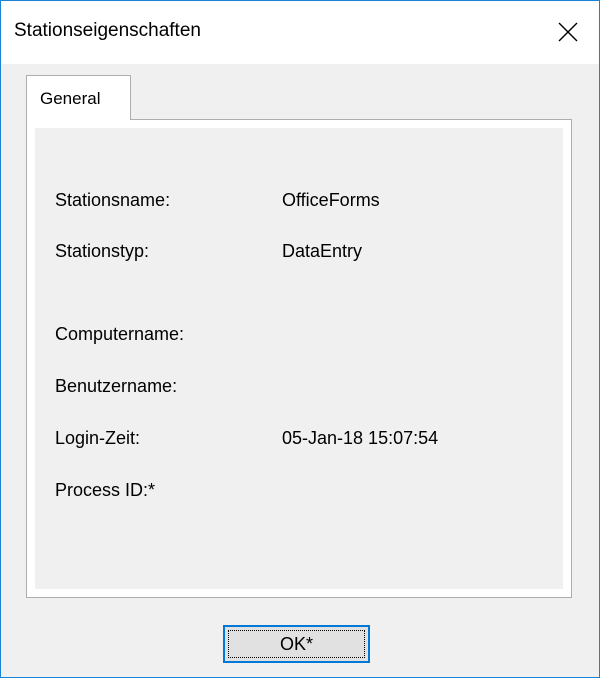 This screenshot has height=678, width=600. What do you see at coordinates (360, 438) in the screenshot?
I see `login-zeit-value: 05-Jan-18 15:07:54` at bounding box center [360, 438].